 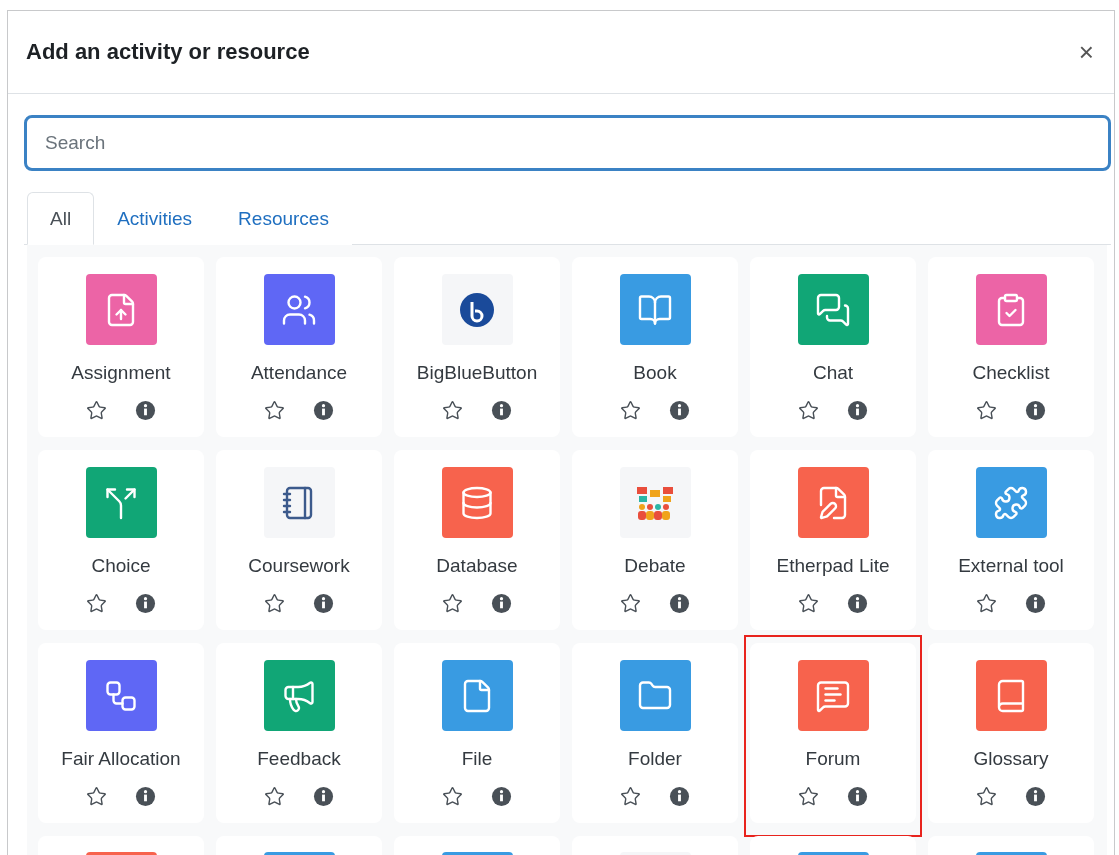 I want to click on module-name: BigBlueButton, so click(x=477, y=373).